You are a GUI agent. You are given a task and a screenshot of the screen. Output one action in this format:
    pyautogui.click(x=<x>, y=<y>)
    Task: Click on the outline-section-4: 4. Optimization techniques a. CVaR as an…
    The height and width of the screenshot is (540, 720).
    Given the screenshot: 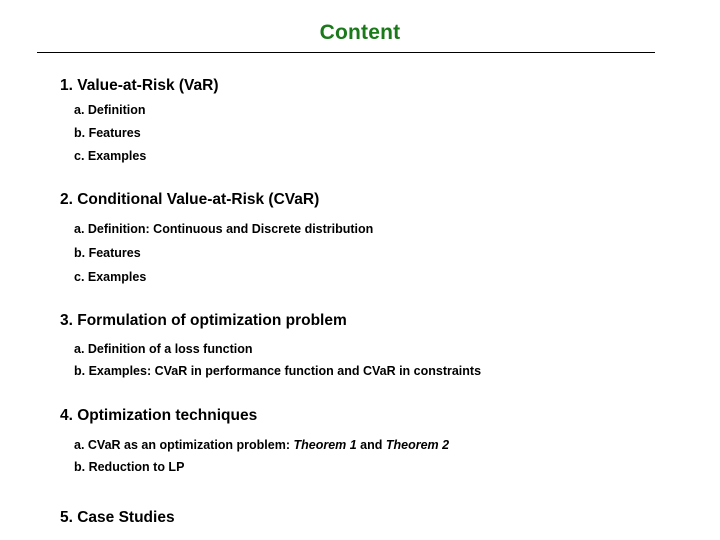 What is the action you would take?
    pyautogui.click(x=360, y=440)
    